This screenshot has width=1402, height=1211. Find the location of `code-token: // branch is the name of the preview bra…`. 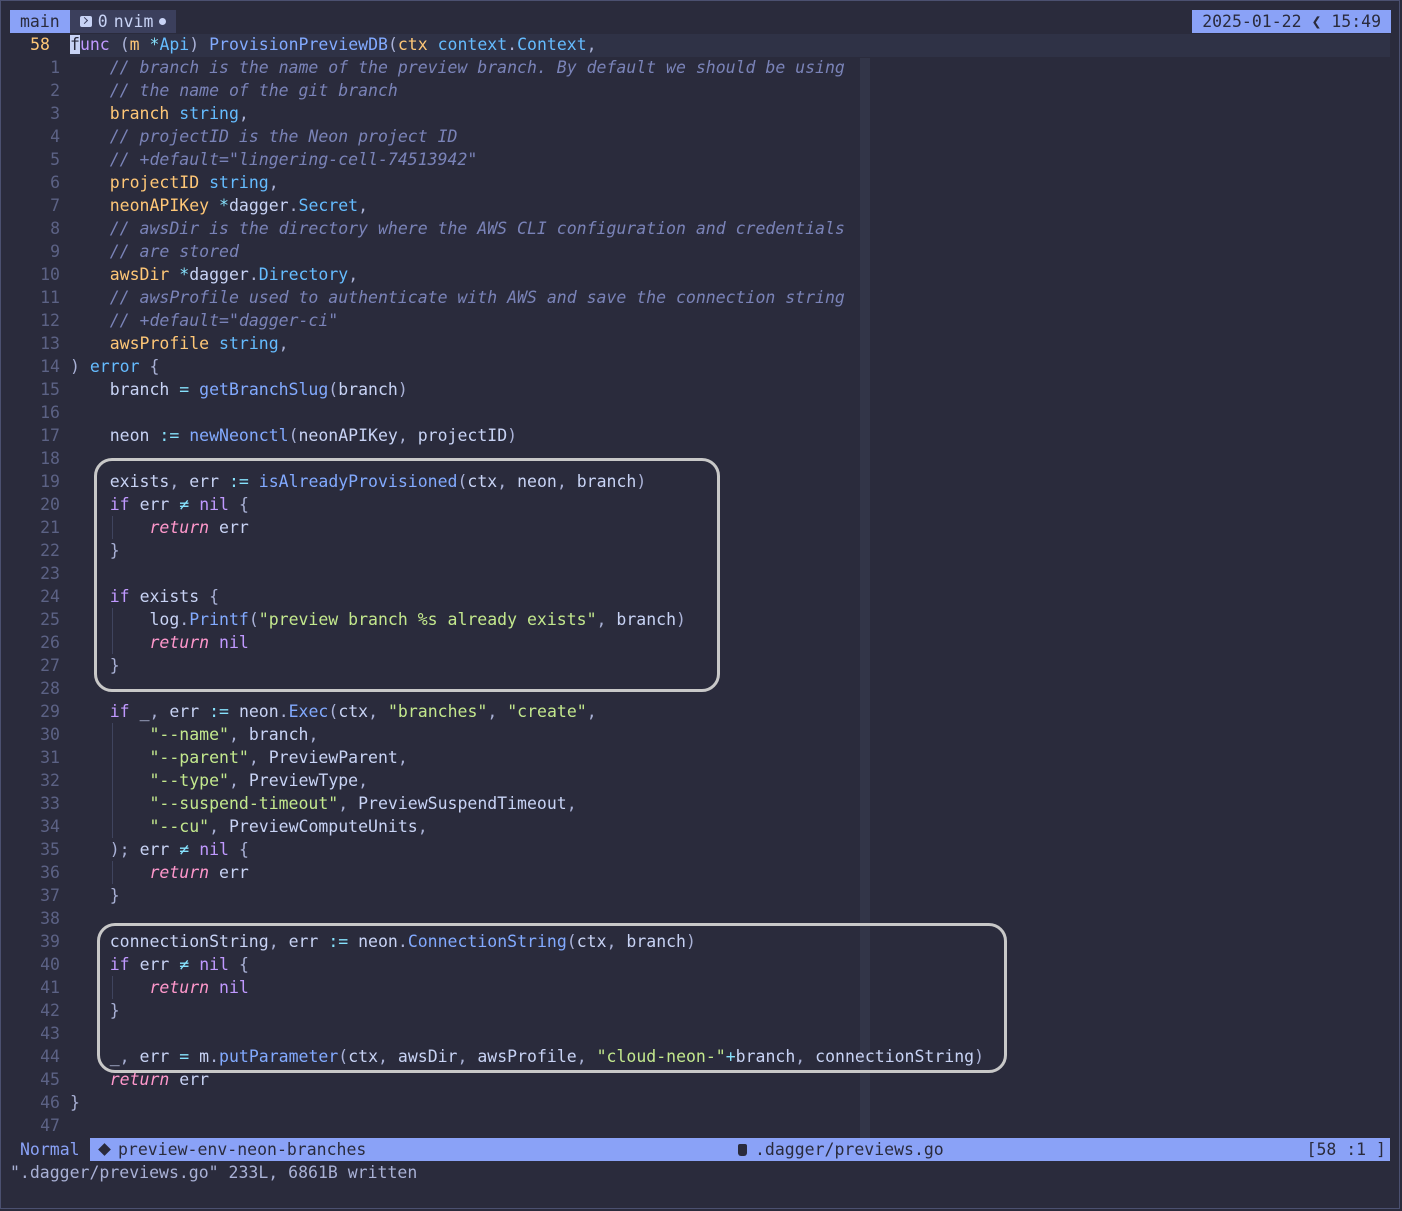

code-token: // branch is the name of the preview bra… is located at coordinates (477, 67).